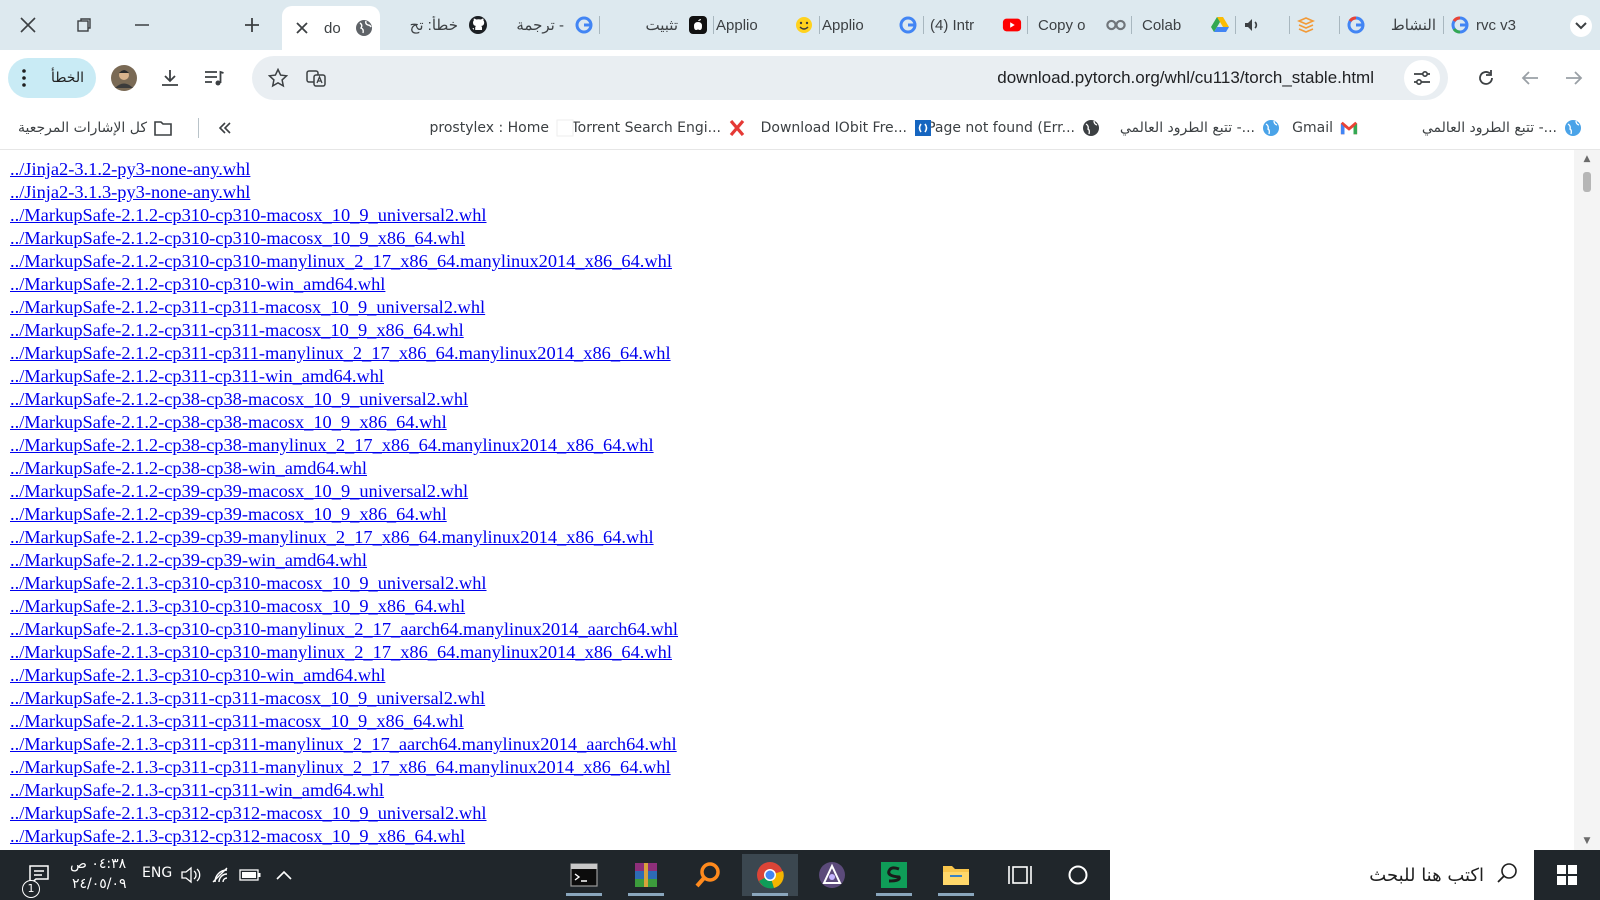  What do you see at coordinates (278, 78) in the screenshot?
I see `bookmark-star-icon` at bounding box center [278, 78].